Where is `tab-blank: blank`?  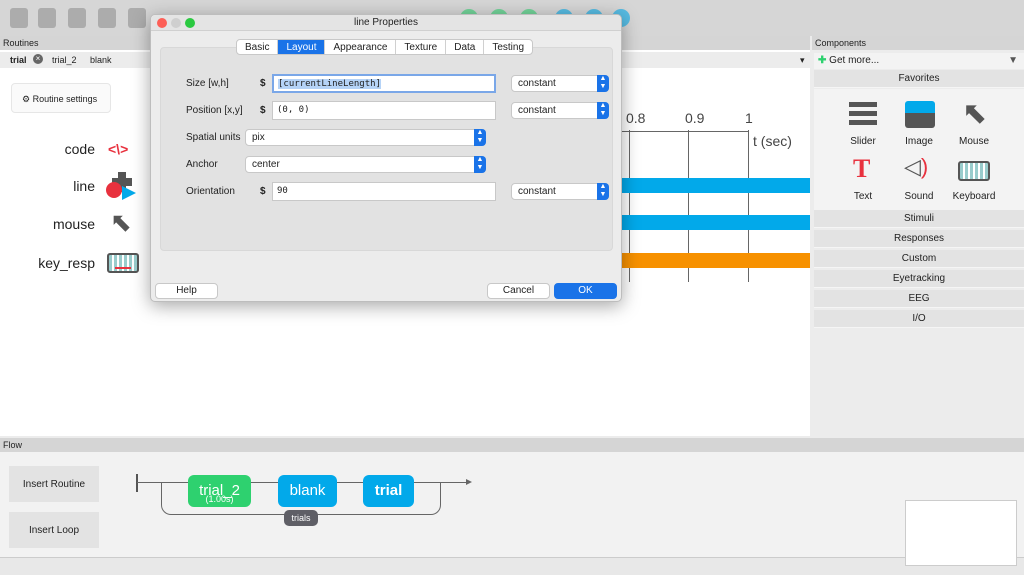
tab-blank: blank is located at coordinates (101, 60).